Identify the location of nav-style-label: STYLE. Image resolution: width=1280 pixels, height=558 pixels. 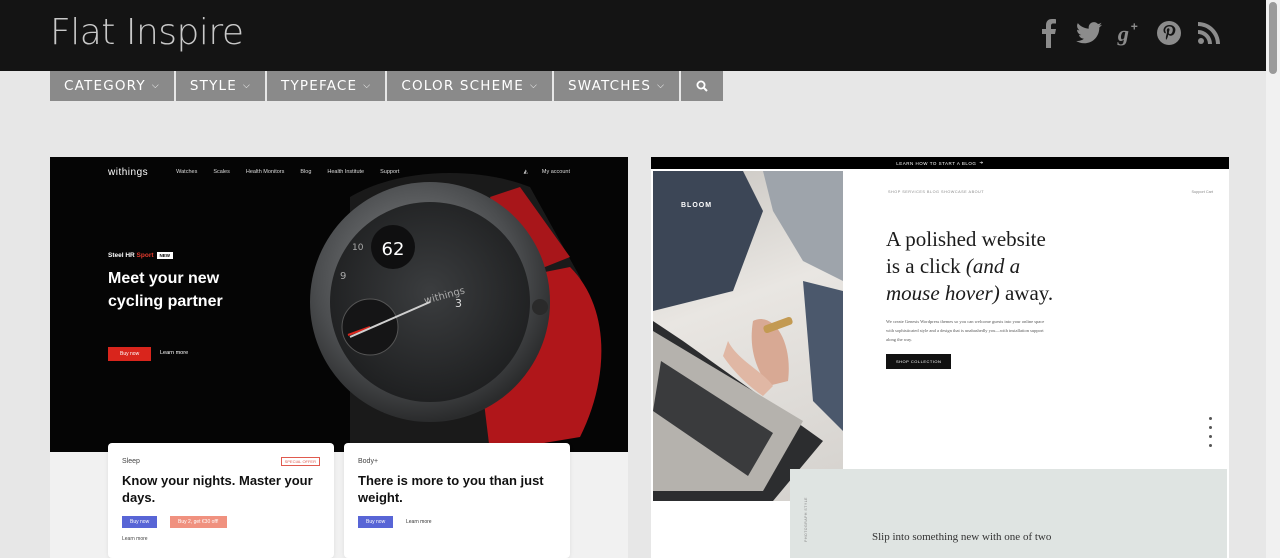
(213, 86).